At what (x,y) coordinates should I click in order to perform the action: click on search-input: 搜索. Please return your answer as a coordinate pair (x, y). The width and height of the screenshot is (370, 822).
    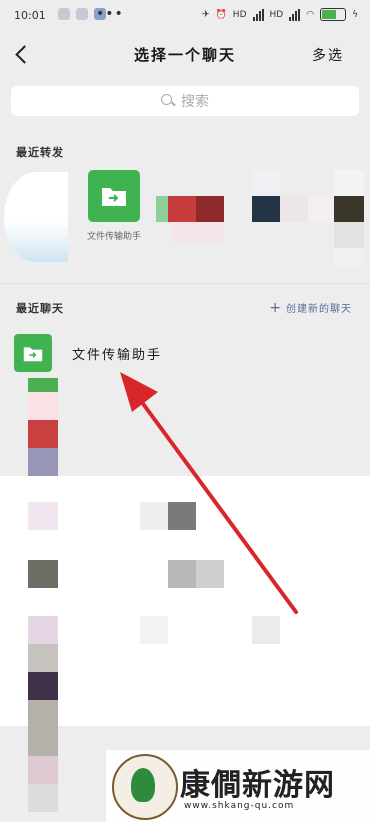
    Looking at the image, I should click on (185, 101).